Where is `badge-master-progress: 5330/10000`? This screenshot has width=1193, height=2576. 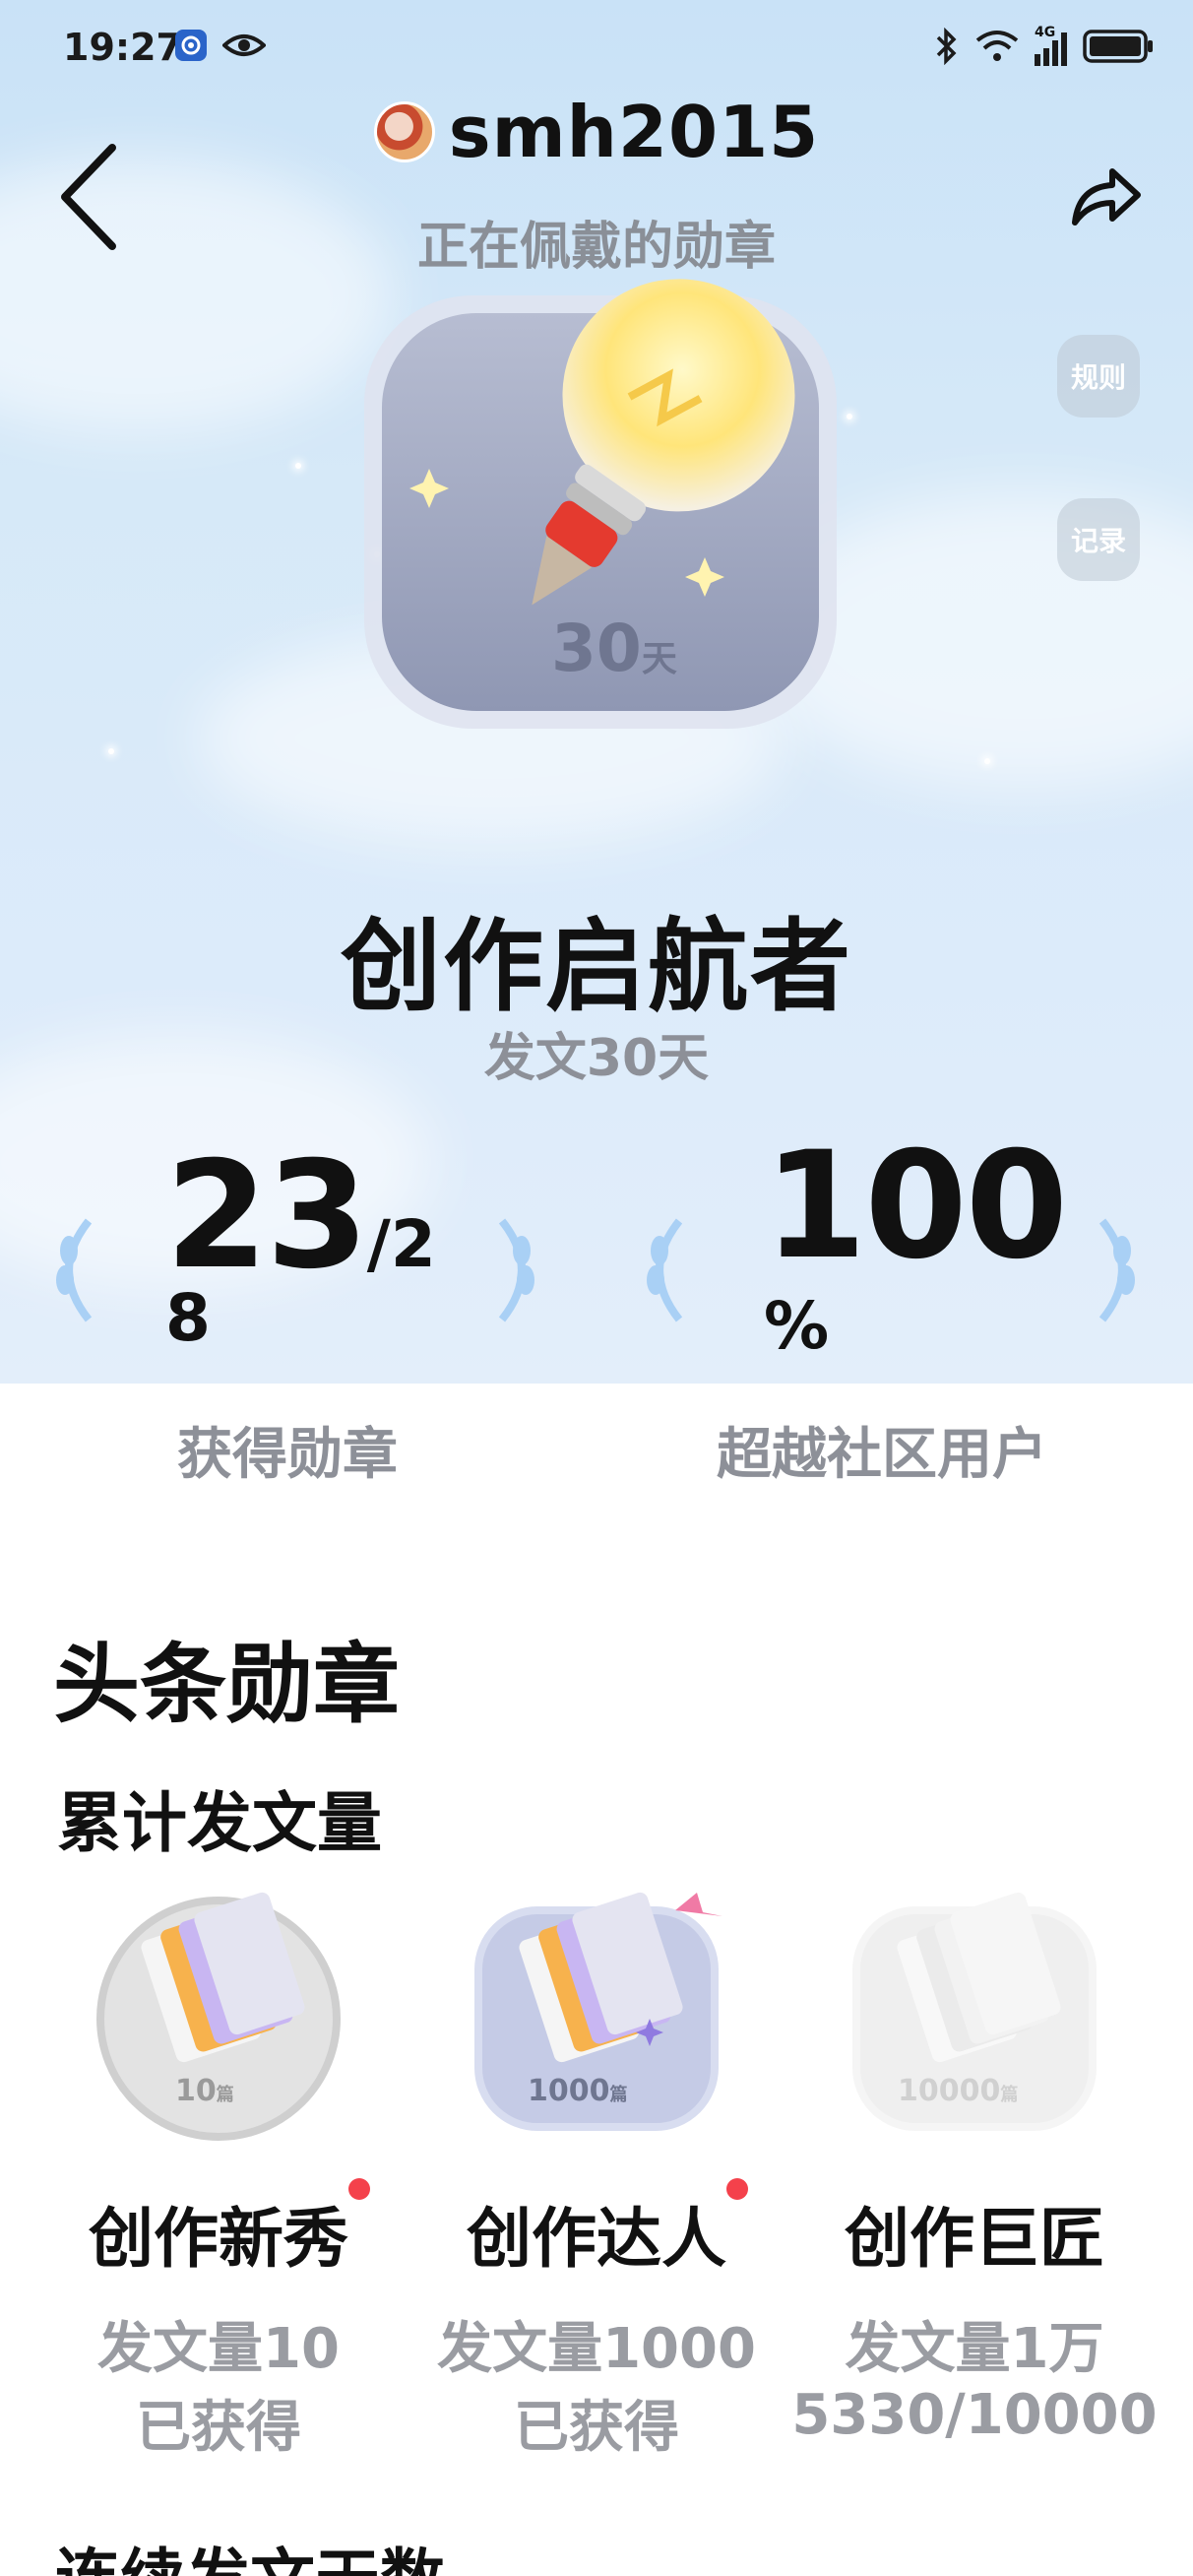 badge-master-progress: 5330/10000 is located at coordinates (974, 2415).